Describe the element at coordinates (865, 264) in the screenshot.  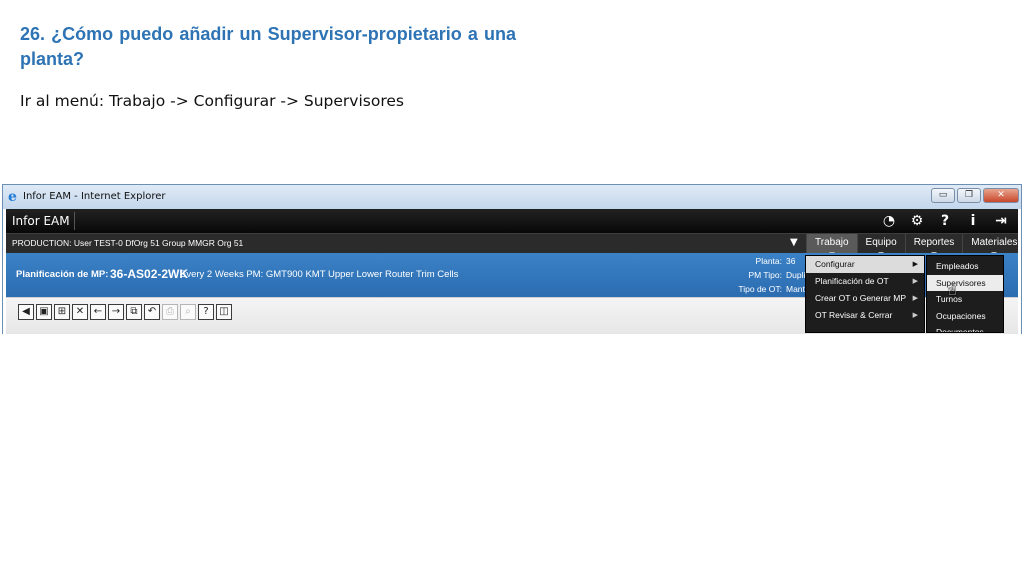
I see `dropdown-item: Configurar ▶` at that location.